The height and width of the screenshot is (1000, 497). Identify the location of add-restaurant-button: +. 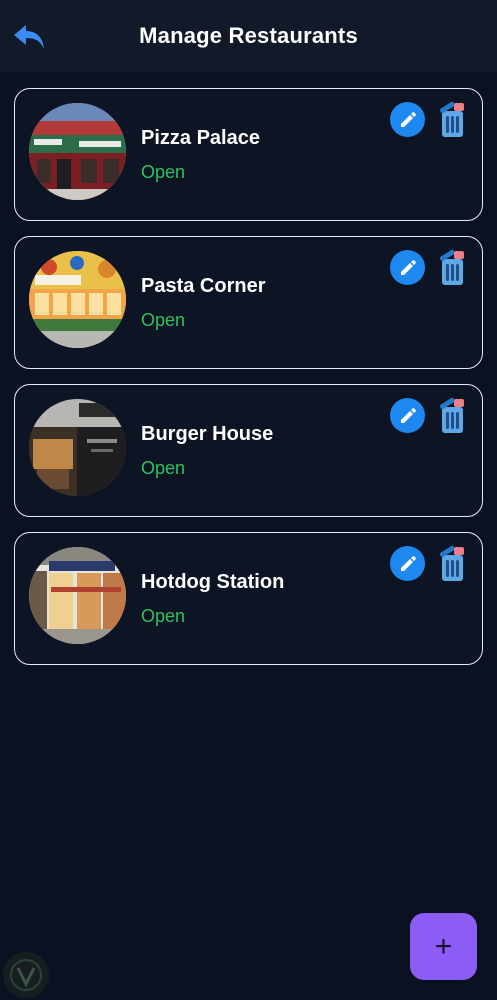
(443, 946).